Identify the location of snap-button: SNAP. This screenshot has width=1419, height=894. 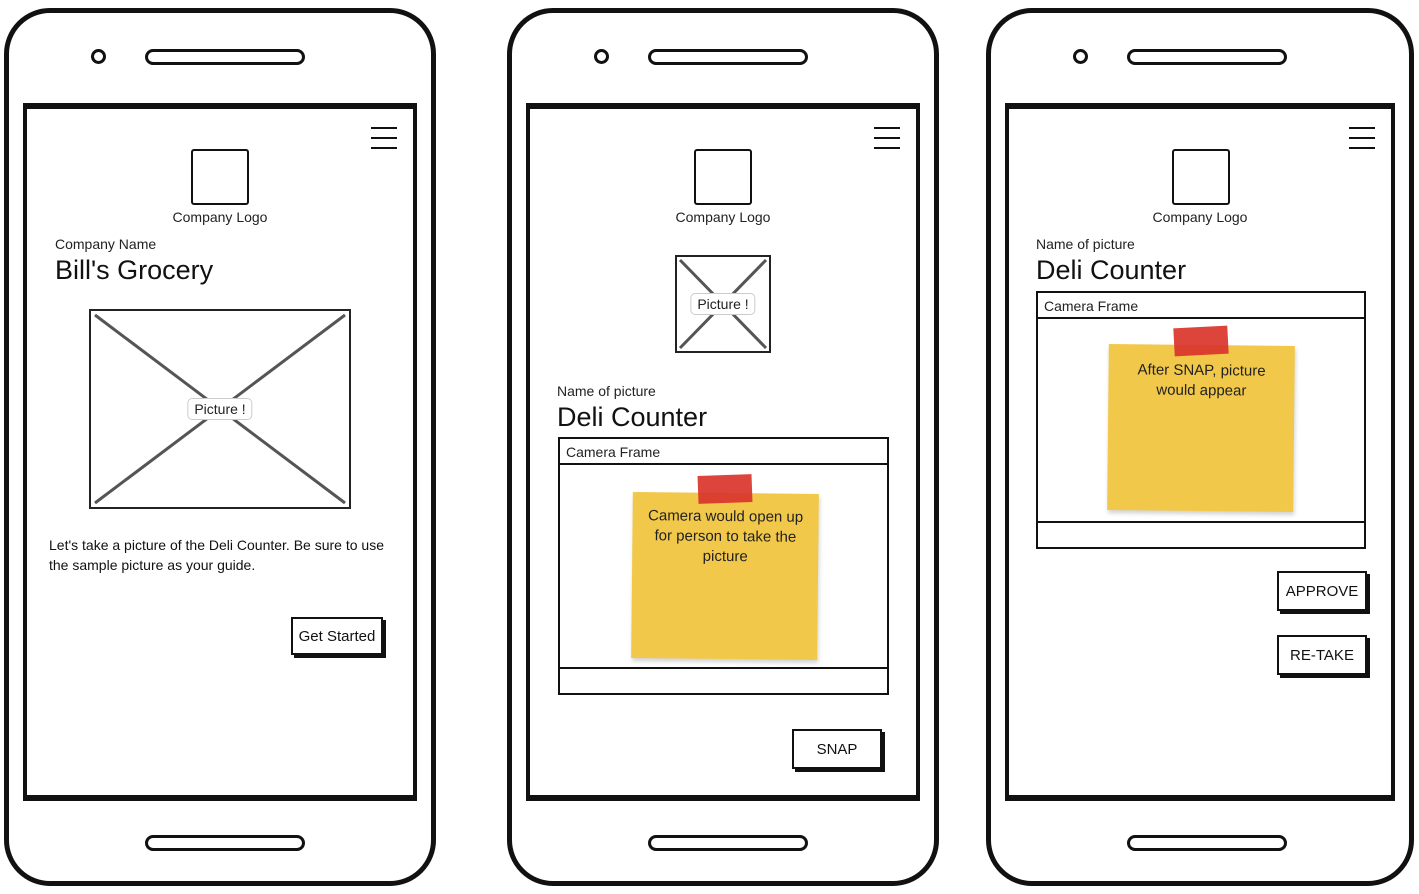
(837, 749).